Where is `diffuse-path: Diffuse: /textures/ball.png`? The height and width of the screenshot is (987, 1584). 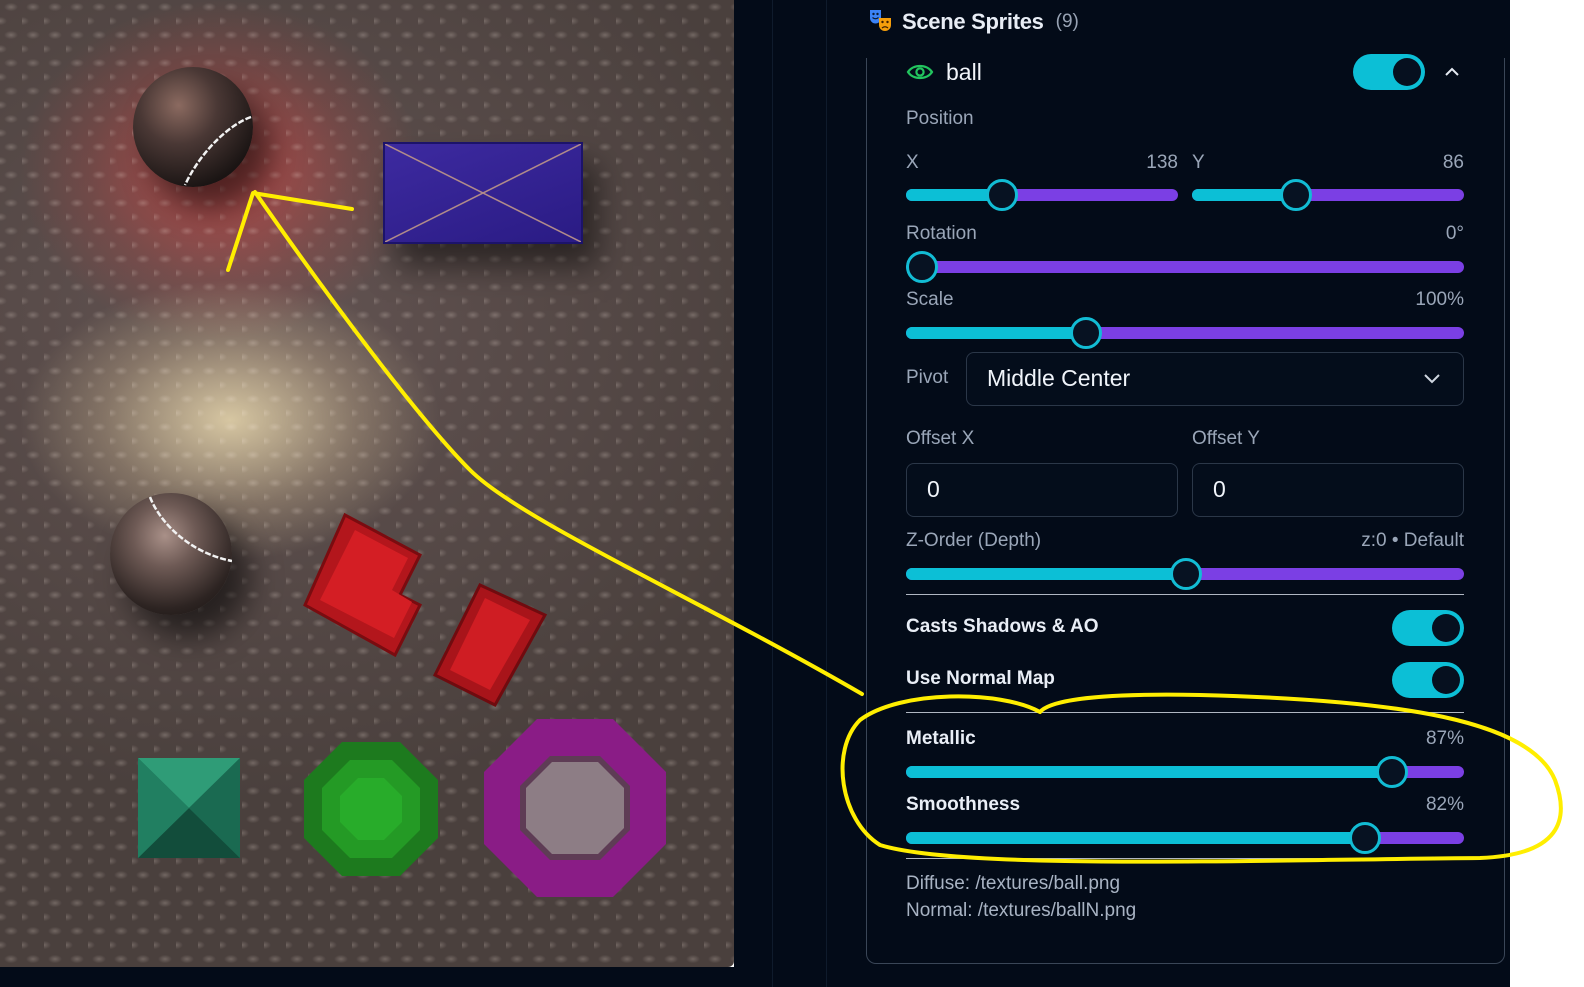 diffuse-path: Diffuse: /textures/ball.png is located at coordinates (1013, 883).